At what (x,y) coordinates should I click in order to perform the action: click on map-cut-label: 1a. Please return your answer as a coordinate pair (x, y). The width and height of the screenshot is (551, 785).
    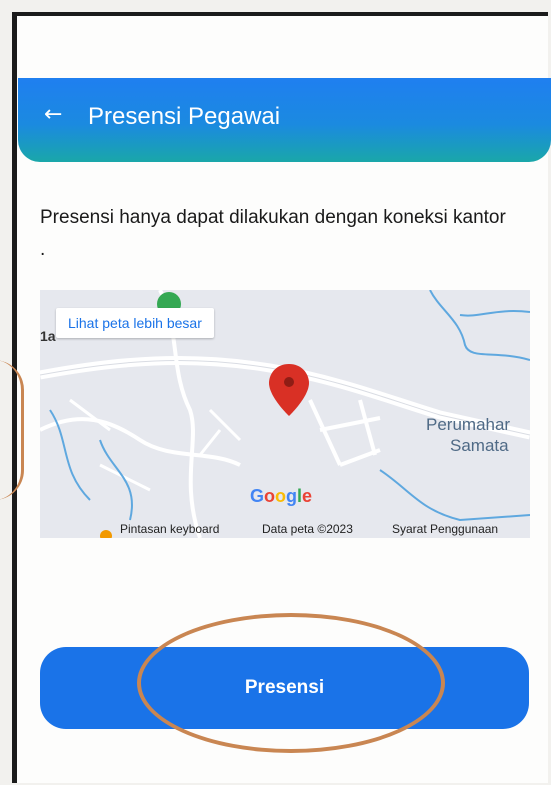
    Looking at the image, I should click on (48, 336).